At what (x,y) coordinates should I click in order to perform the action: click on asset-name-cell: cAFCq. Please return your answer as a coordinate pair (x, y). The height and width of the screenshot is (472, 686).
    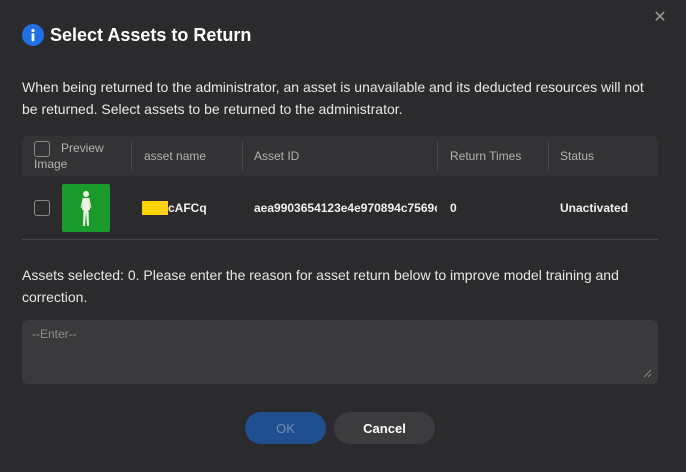
    Looking at the image, I should click on (174, 208).